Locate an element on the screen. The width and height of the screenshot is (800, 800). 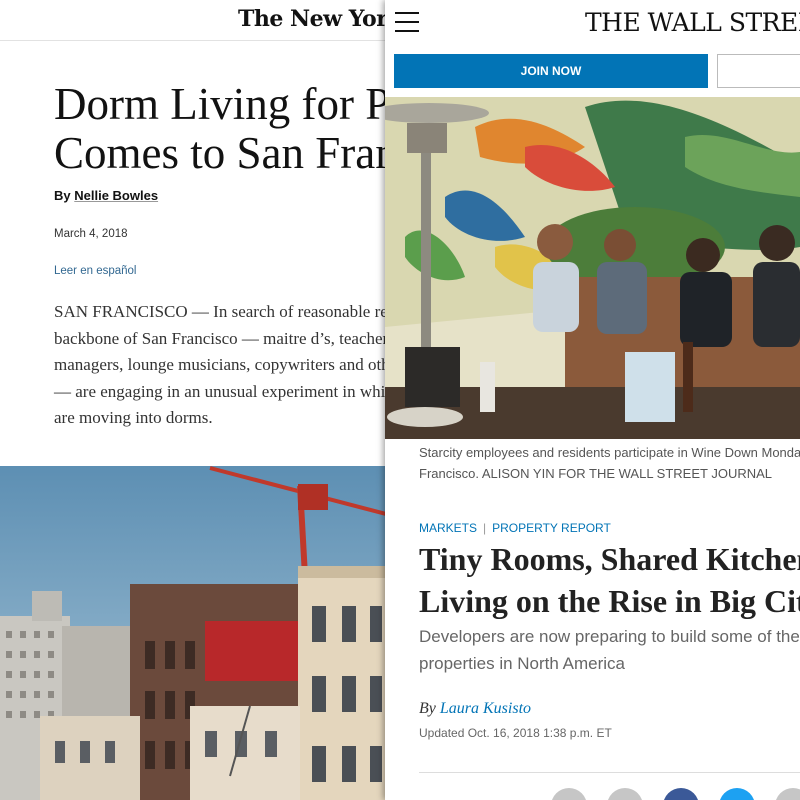
kicker-property-report-link: PROPERTY REPORT is located at coordinates (551, 528).